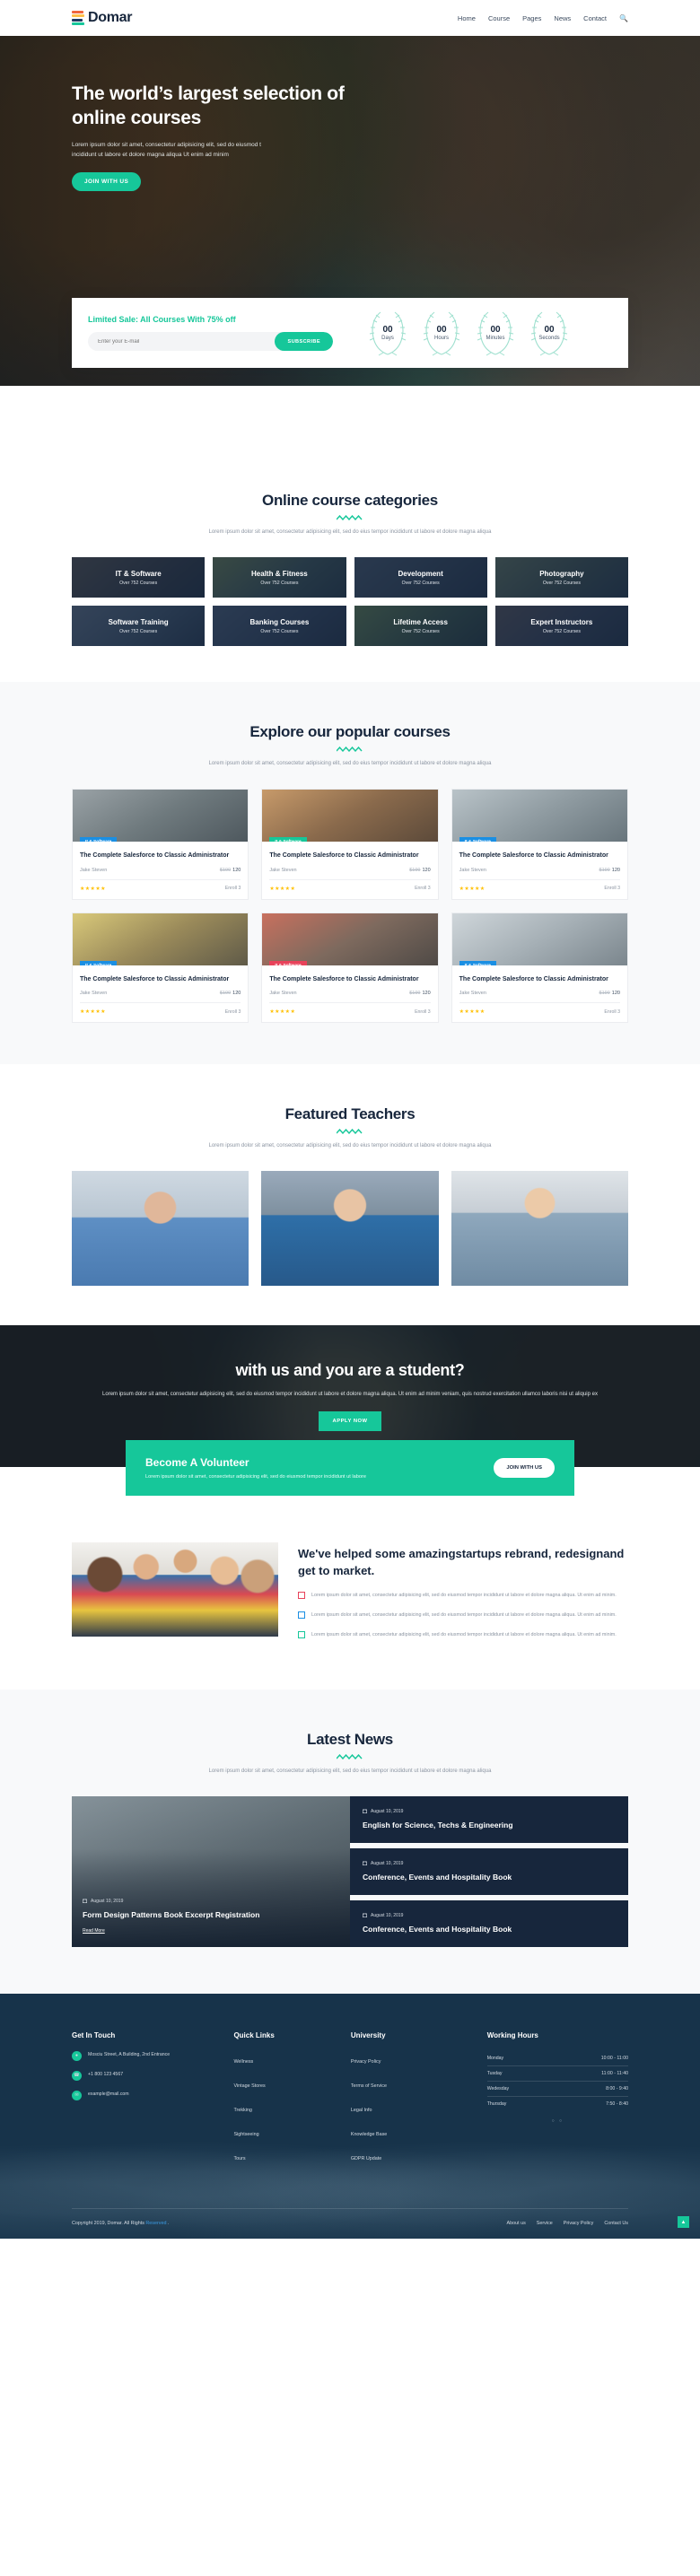  Describe the element at coordinates (239, 2159) in the screenshot. I see `footer-link-tours: Tours` at that location.